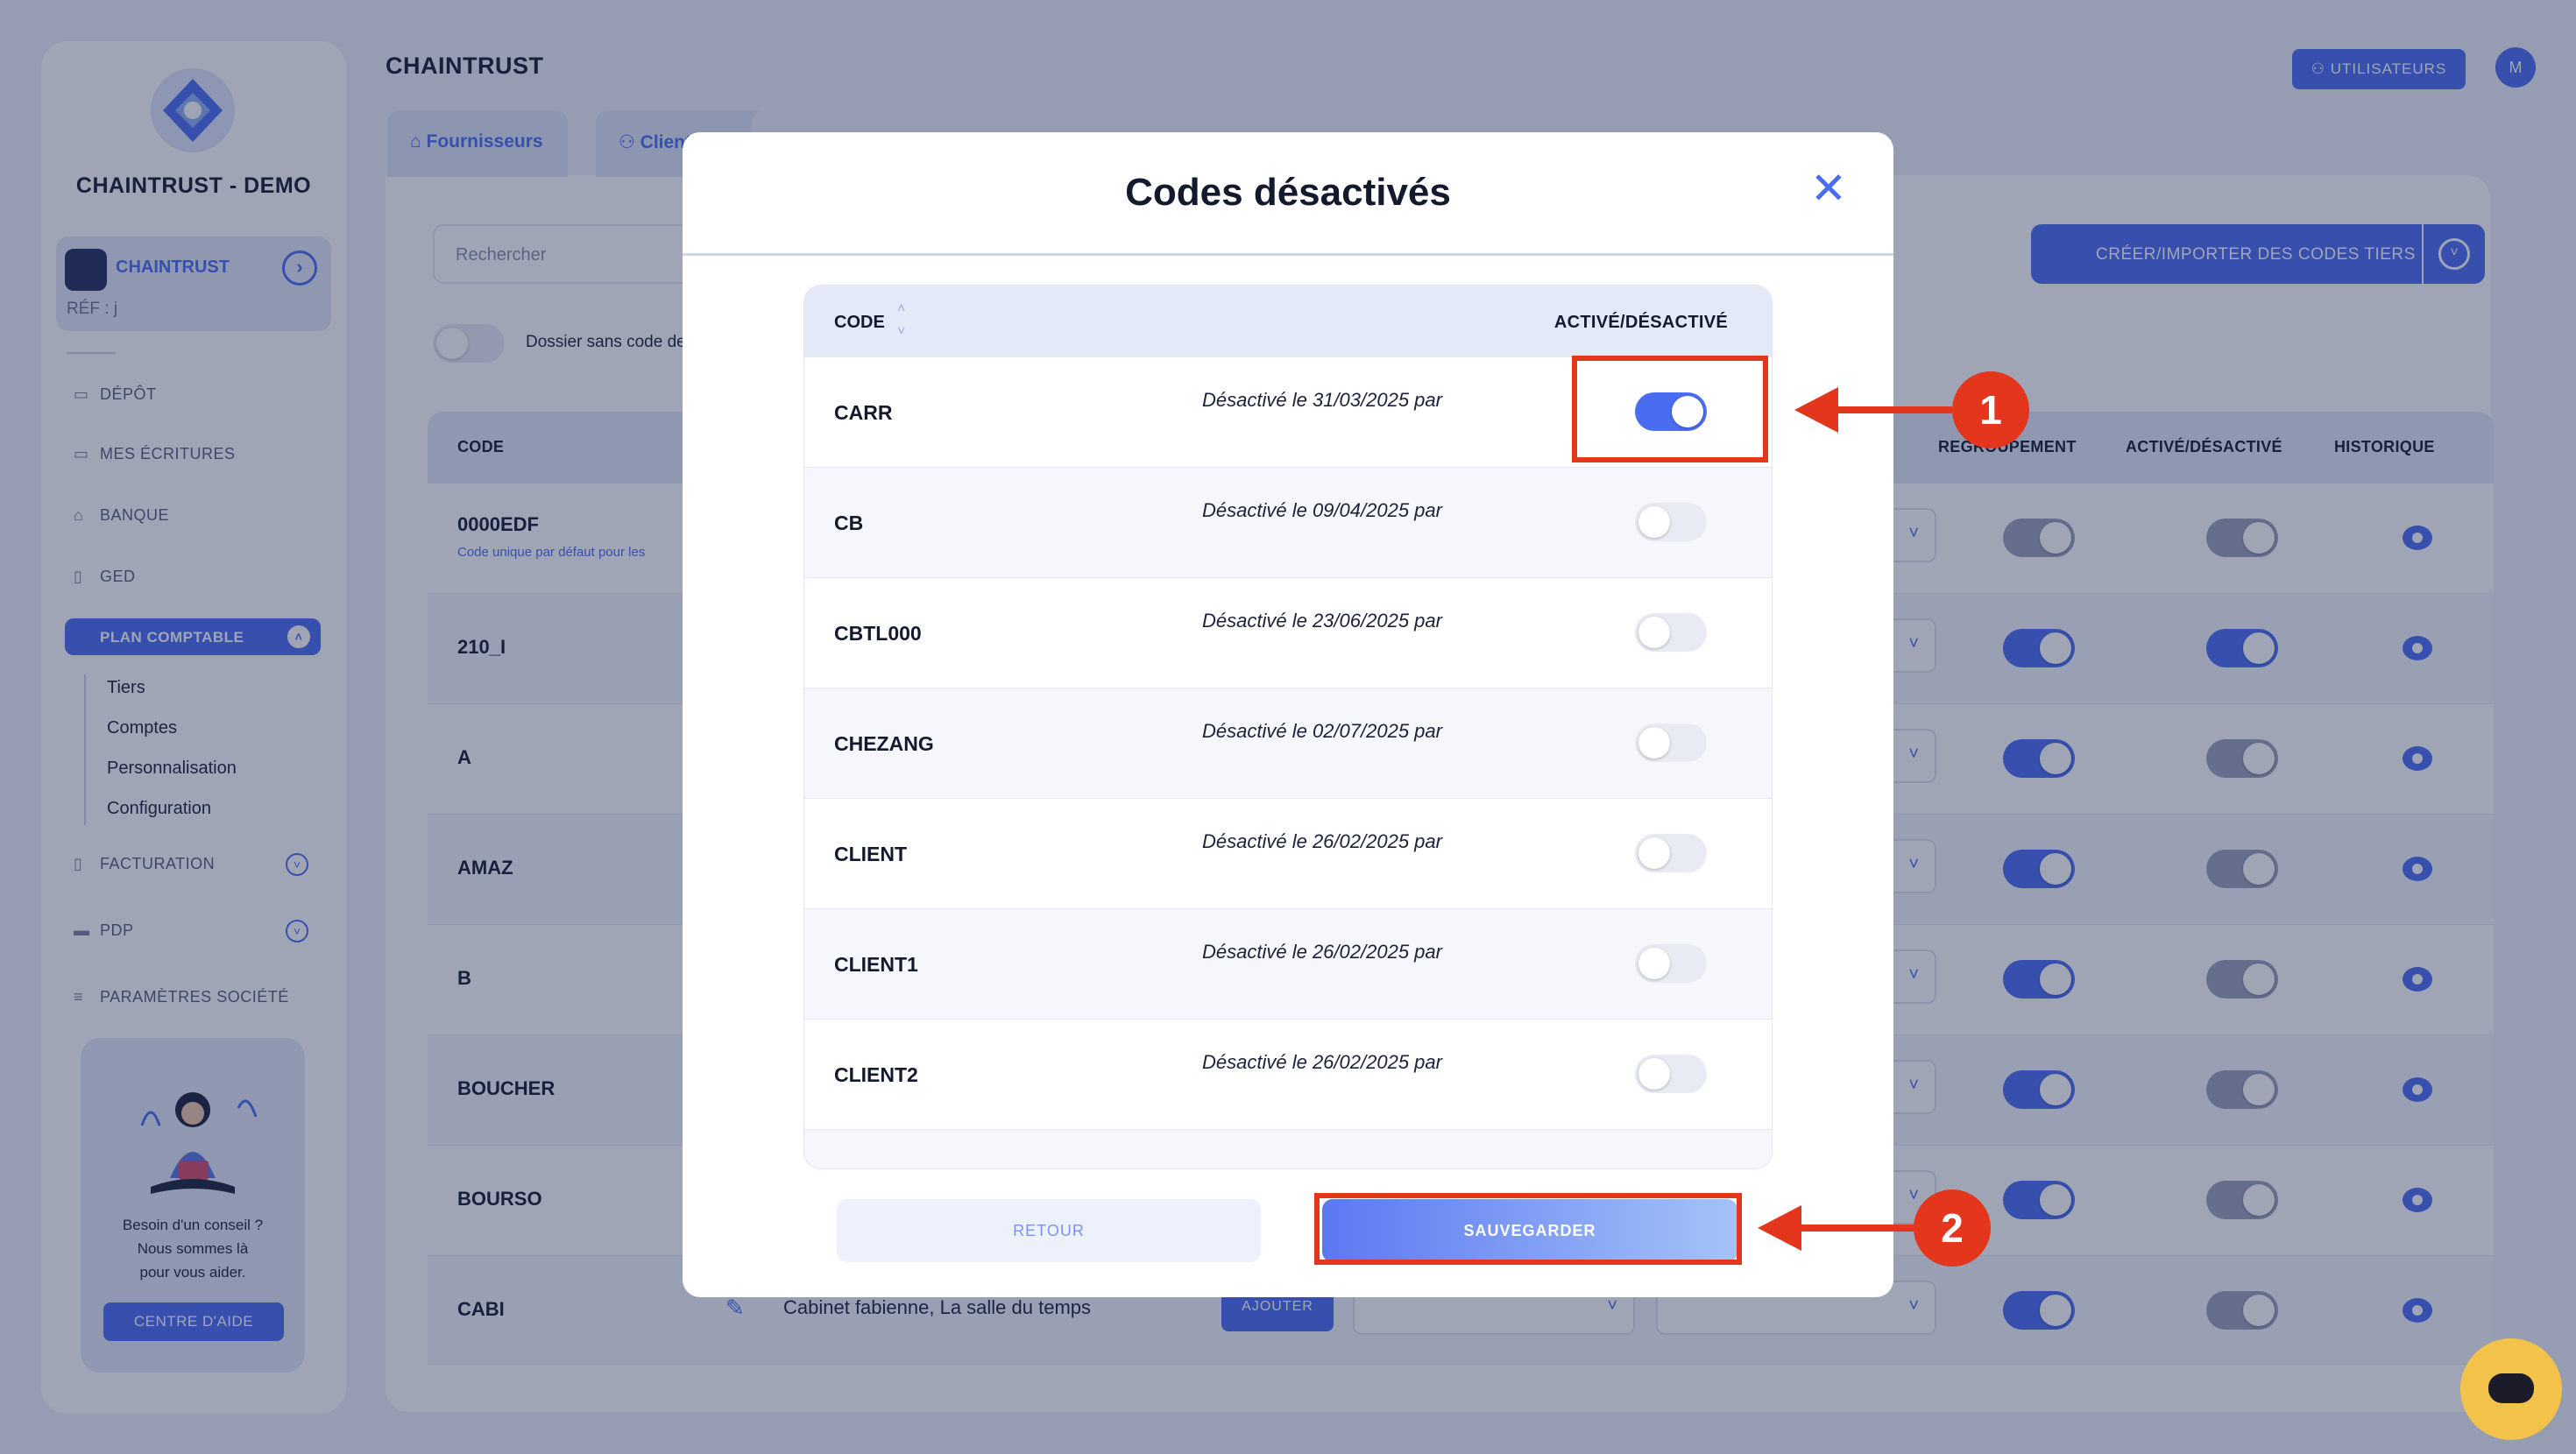 The width and height of the screenshot is (2576, 1454). What do you see at coordinates (1288, 964) in the screenshot?
I see `modal-row: CLIENT1 Désactivé le 26/02/2025 par` at bounding box center [1288, 964].